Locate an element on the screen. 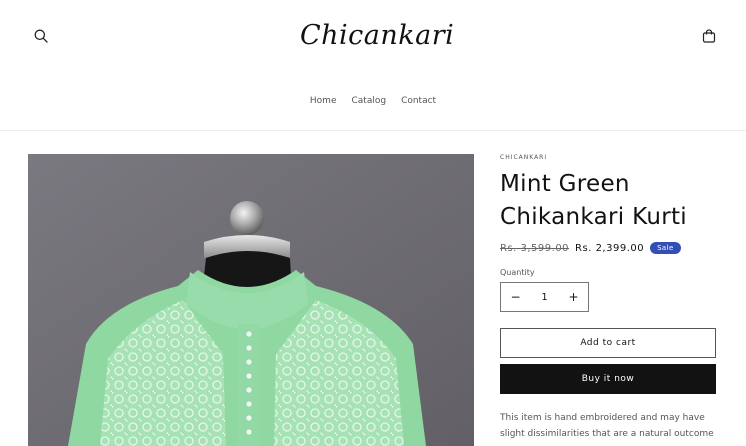  cart-button is located at coordinates (709, 36).